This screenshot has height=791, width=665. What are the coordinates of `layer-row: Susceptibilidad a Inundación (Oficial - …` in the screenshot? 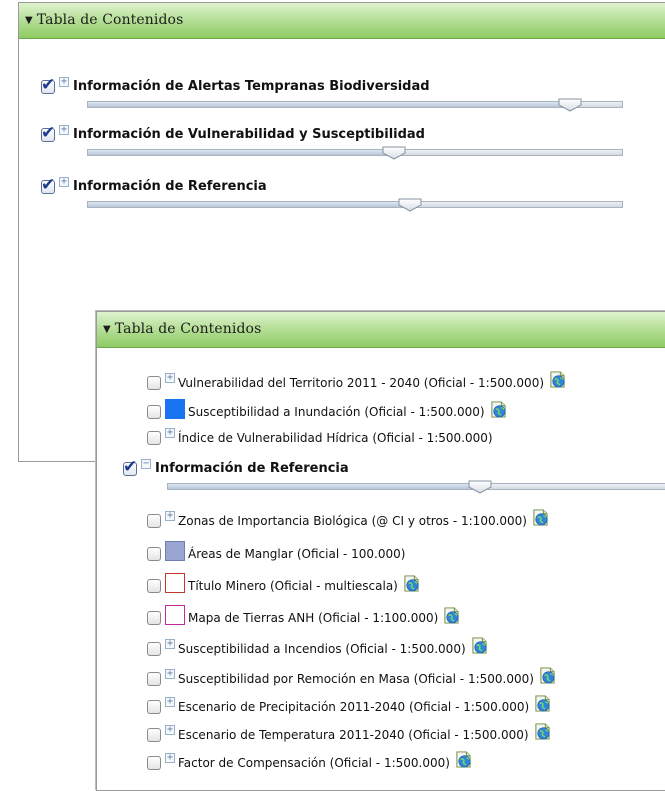 It's located at (327, 410).